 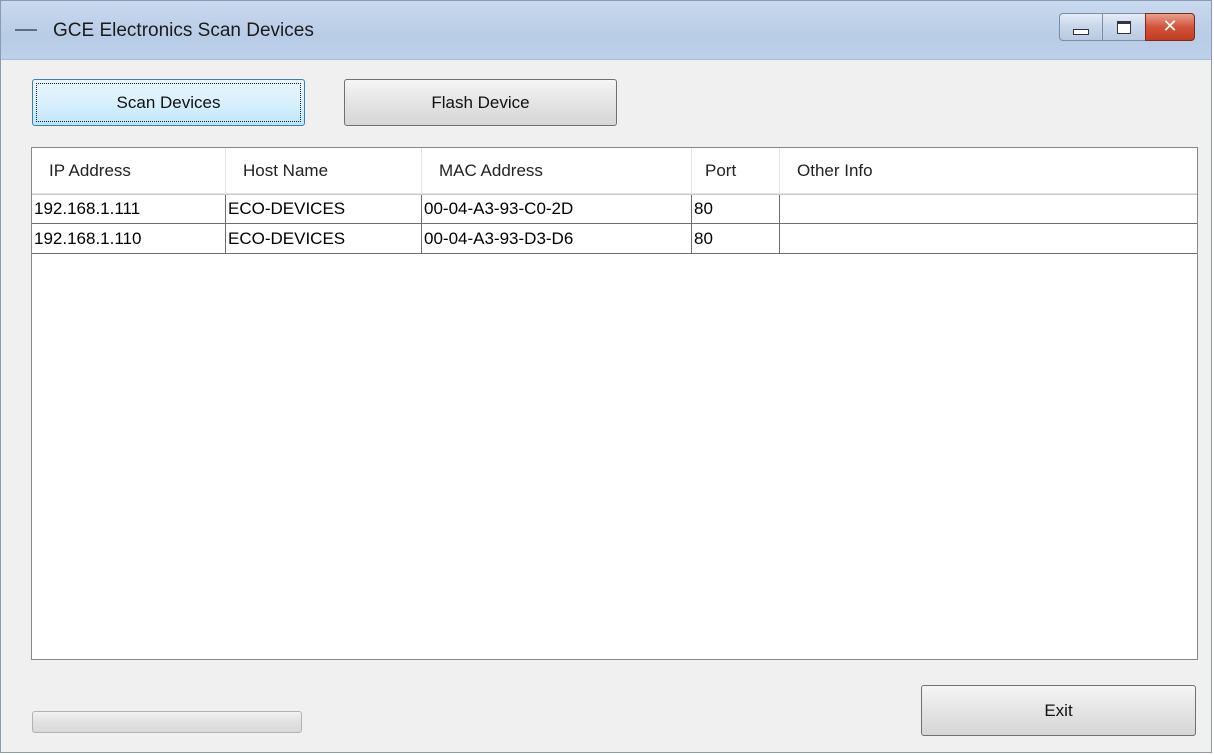 I want to click on maximize-icon, so click(x=1124, y=27).